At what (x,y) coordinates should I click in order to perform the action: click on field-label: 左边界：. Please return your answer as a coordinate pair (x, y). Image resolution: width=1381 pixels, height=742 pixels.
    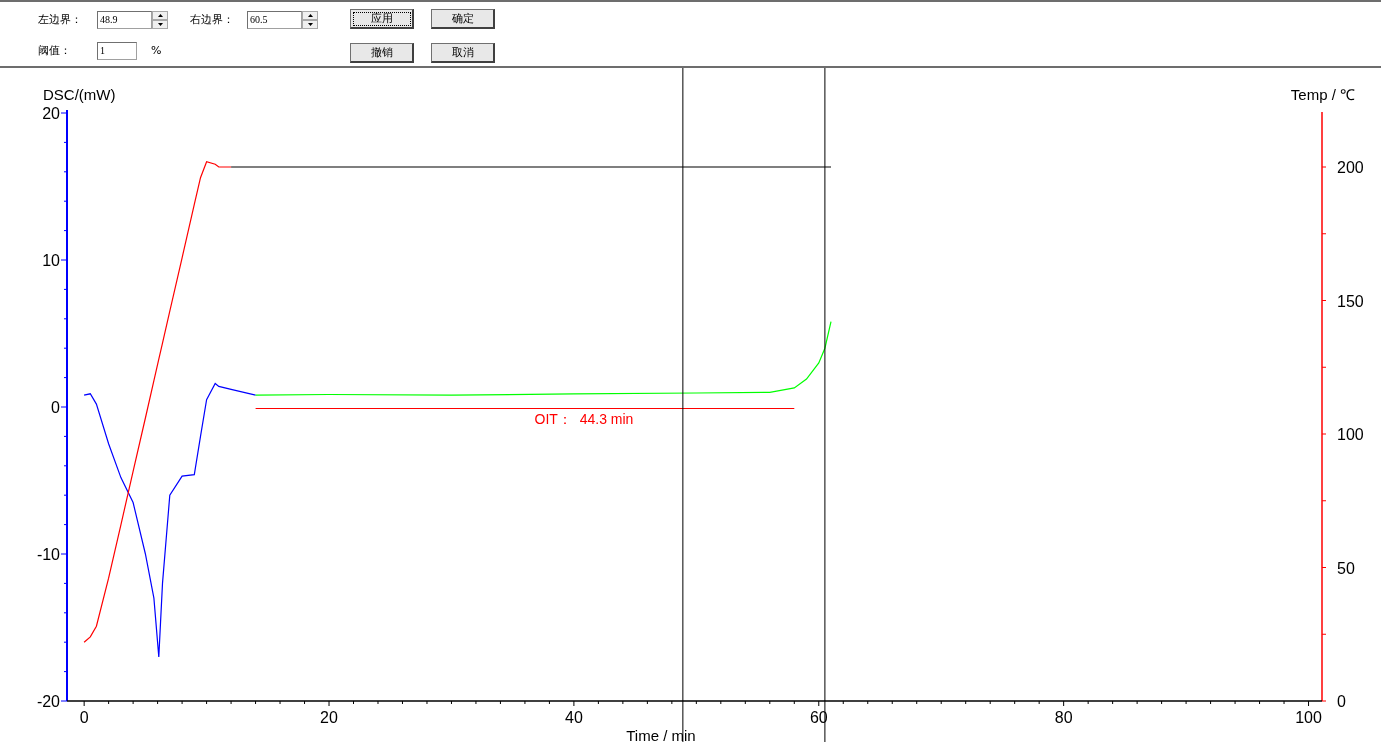
    Looking at the image, I should click on (60, 19).